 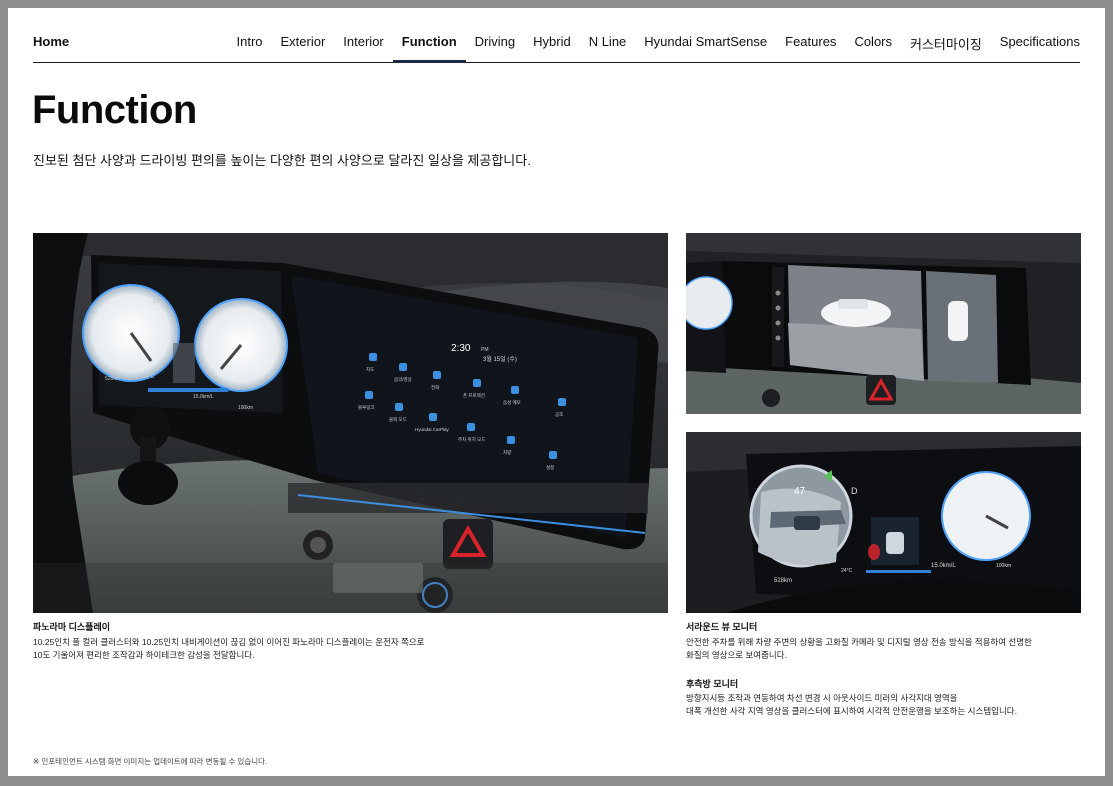 What do you see at coordinates (429, 35) in the screenshot?
I see `tab-function: Function` at bounding box center [429, 35].